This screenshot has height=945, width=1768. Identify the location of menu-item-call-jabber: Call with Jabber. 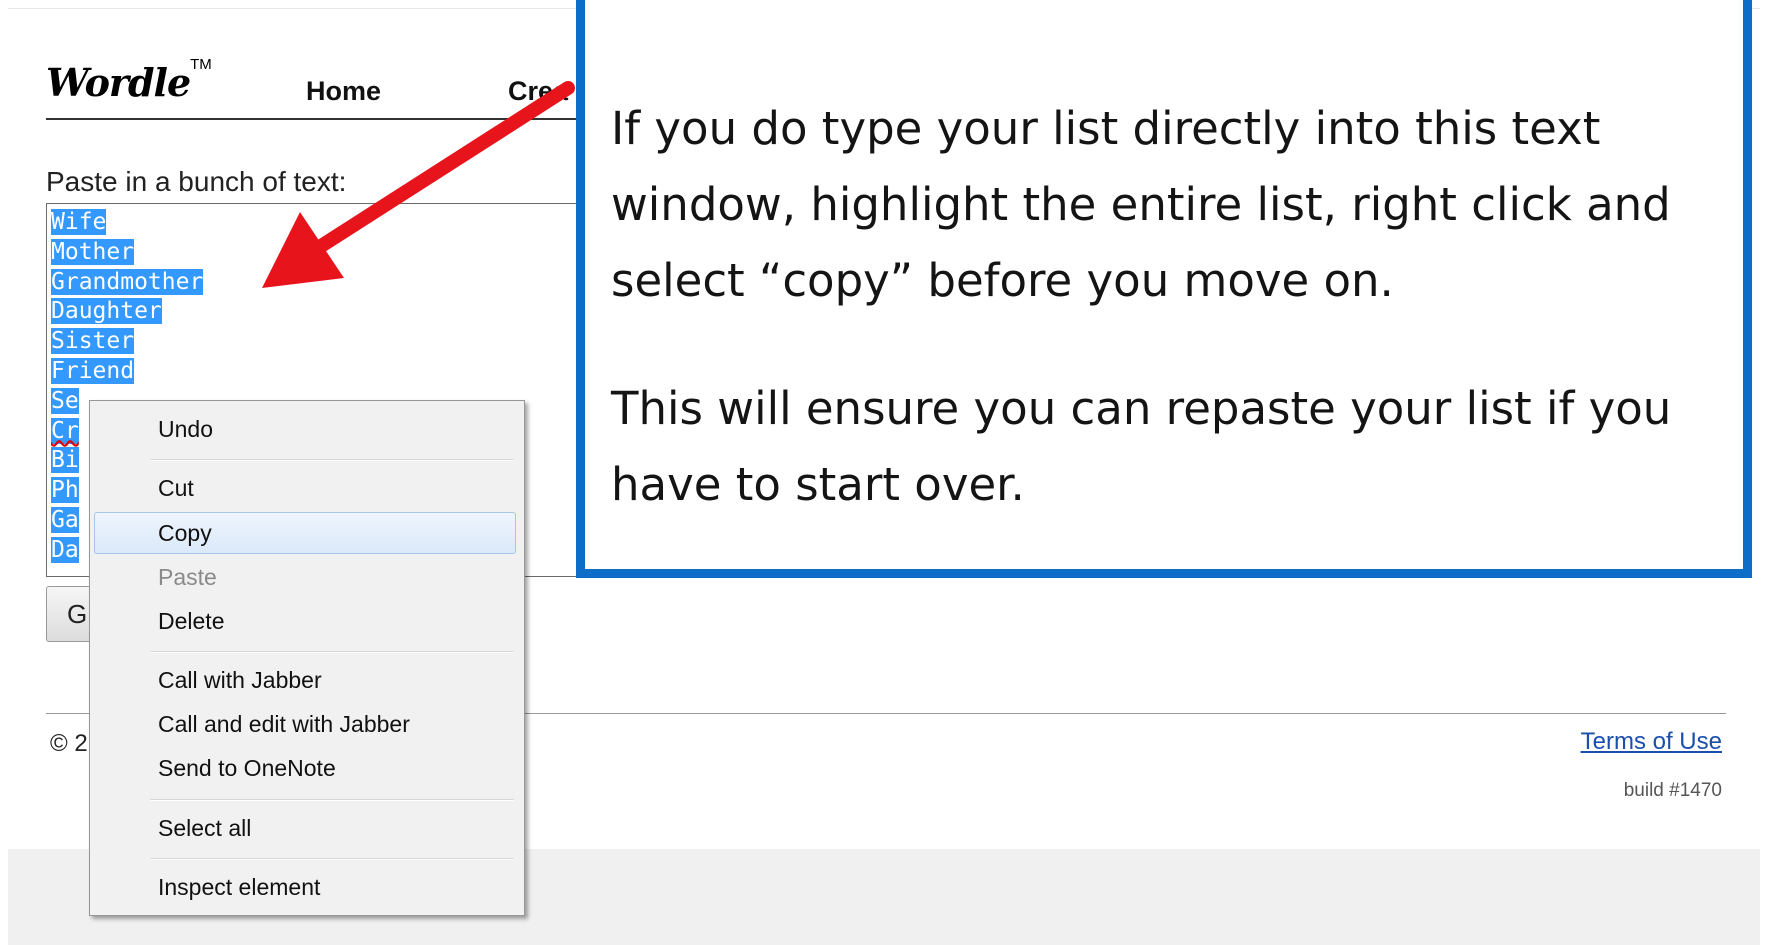
(240, 680).